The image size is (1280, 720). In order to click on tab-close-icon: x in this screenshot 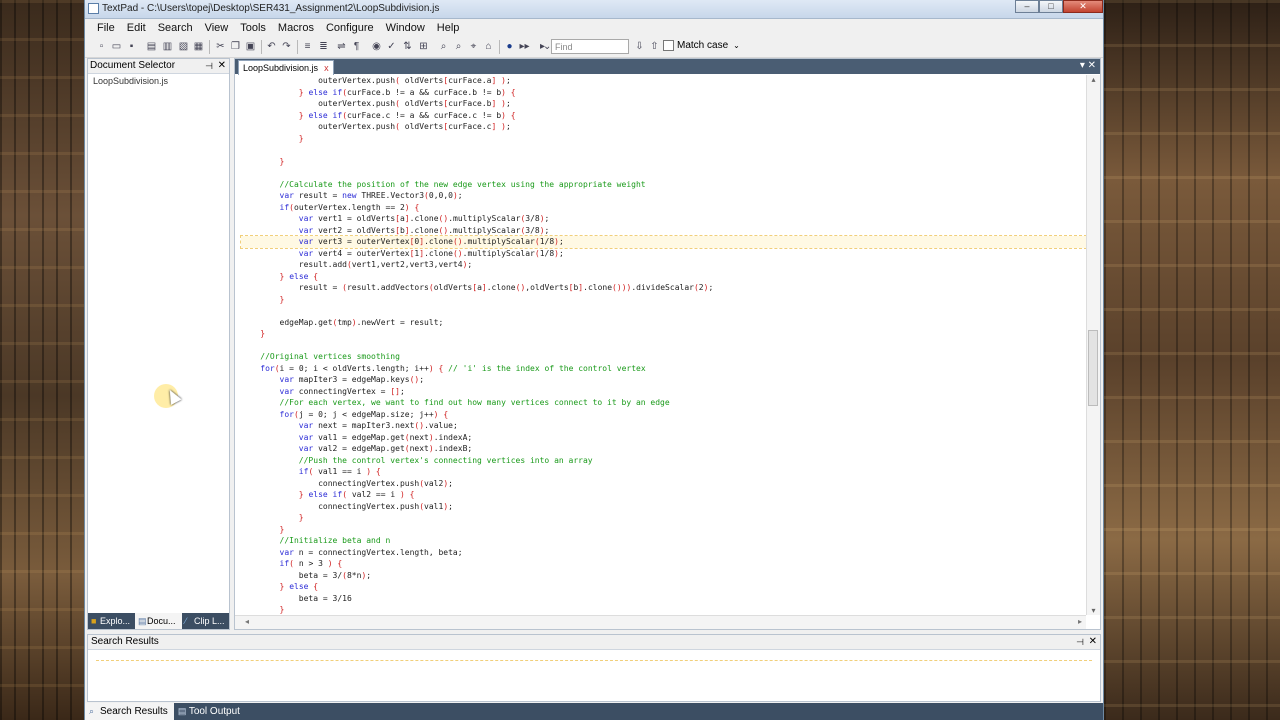, I will do `click(326, 68)`.